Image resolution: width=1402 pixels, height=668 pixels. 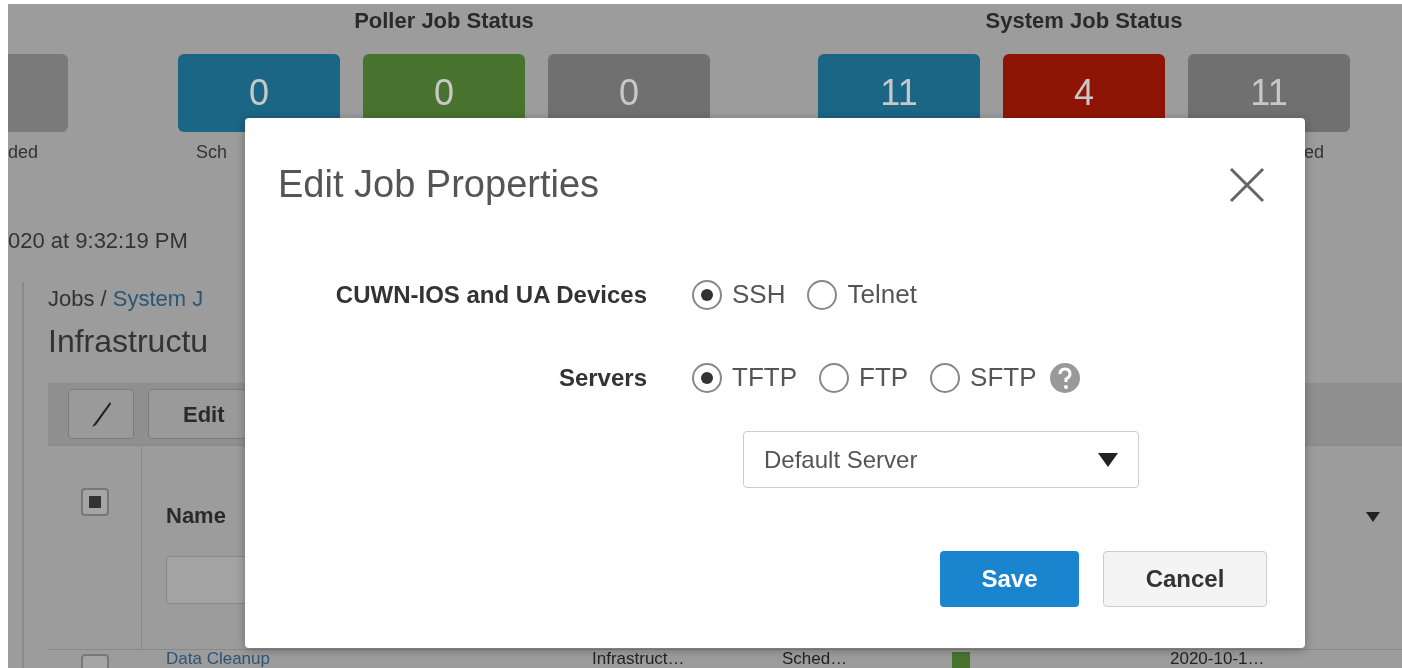 I want to click on help-icon, so click(x=1064, y=377).